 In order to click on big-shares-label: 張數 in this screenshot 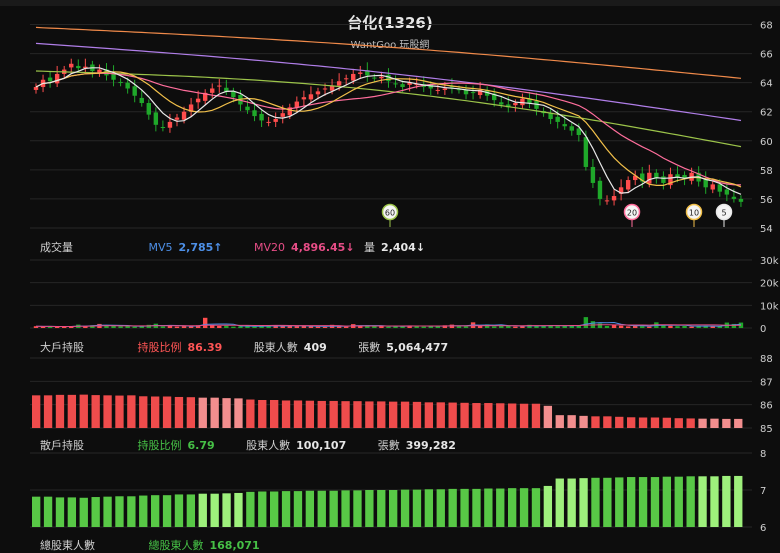, I will do `click(369, 347)`.